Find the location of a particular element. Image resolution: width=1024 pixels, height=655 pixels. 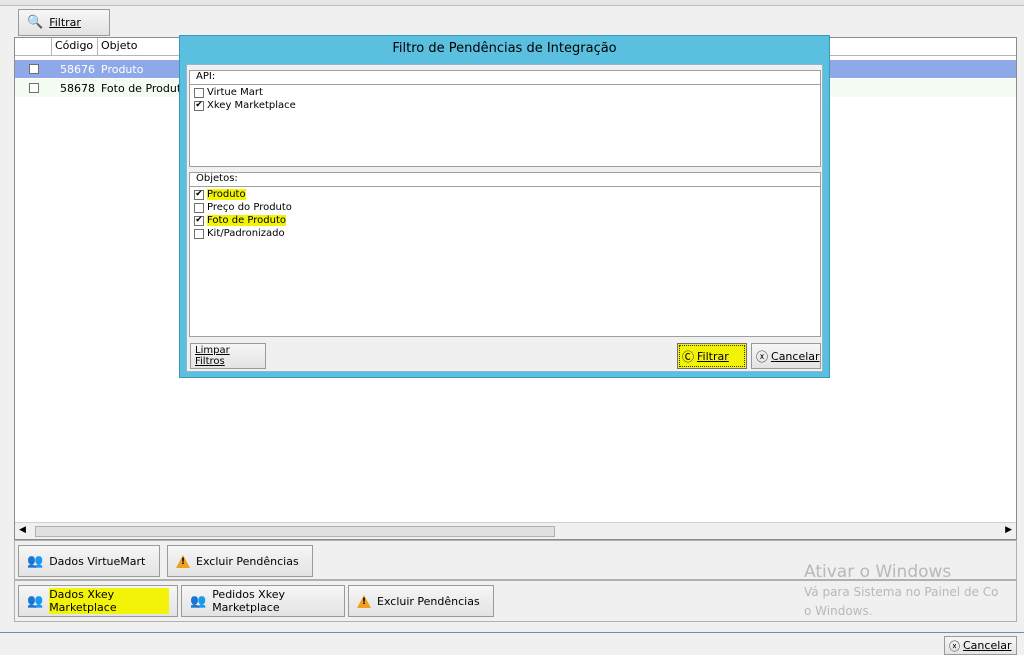

toolbar-filter-label: Filtrar is located at coordinates (65, 22).